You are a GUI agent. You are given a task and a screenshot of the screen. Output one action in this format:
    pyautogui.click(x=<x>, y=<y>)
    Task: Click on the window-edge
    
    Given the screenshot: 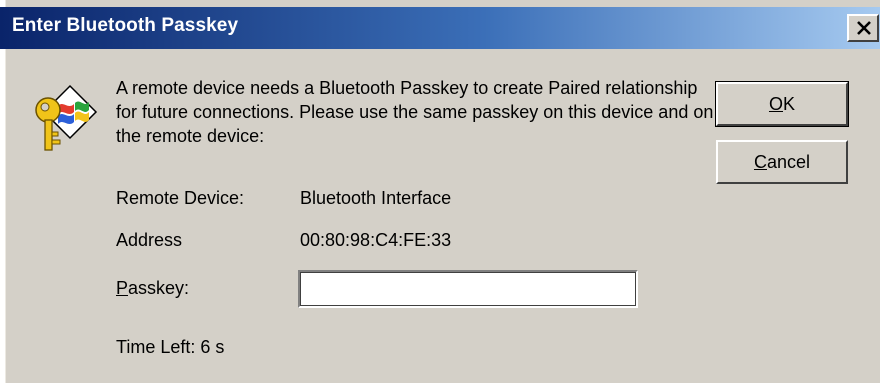 What is the action you would take?
    pyautogui.click(x=3, y=191)
    